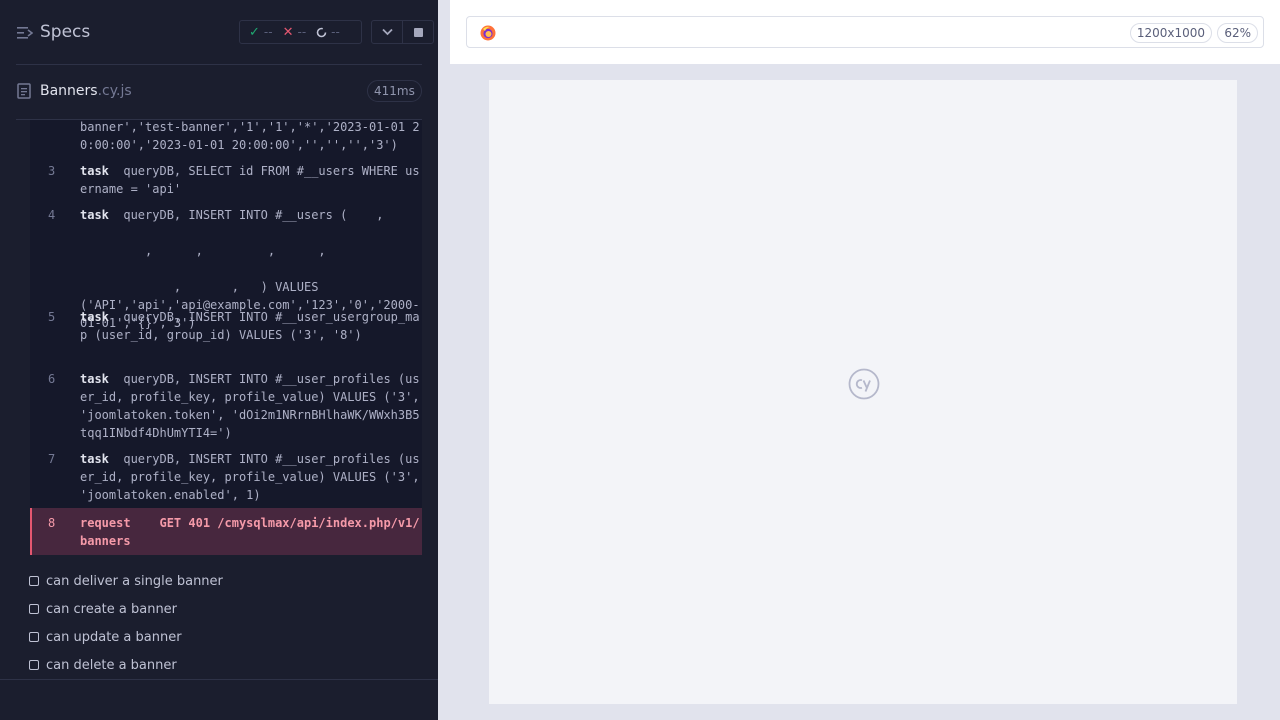  I want to click on test-item: can update a banner, so click(105, 637).